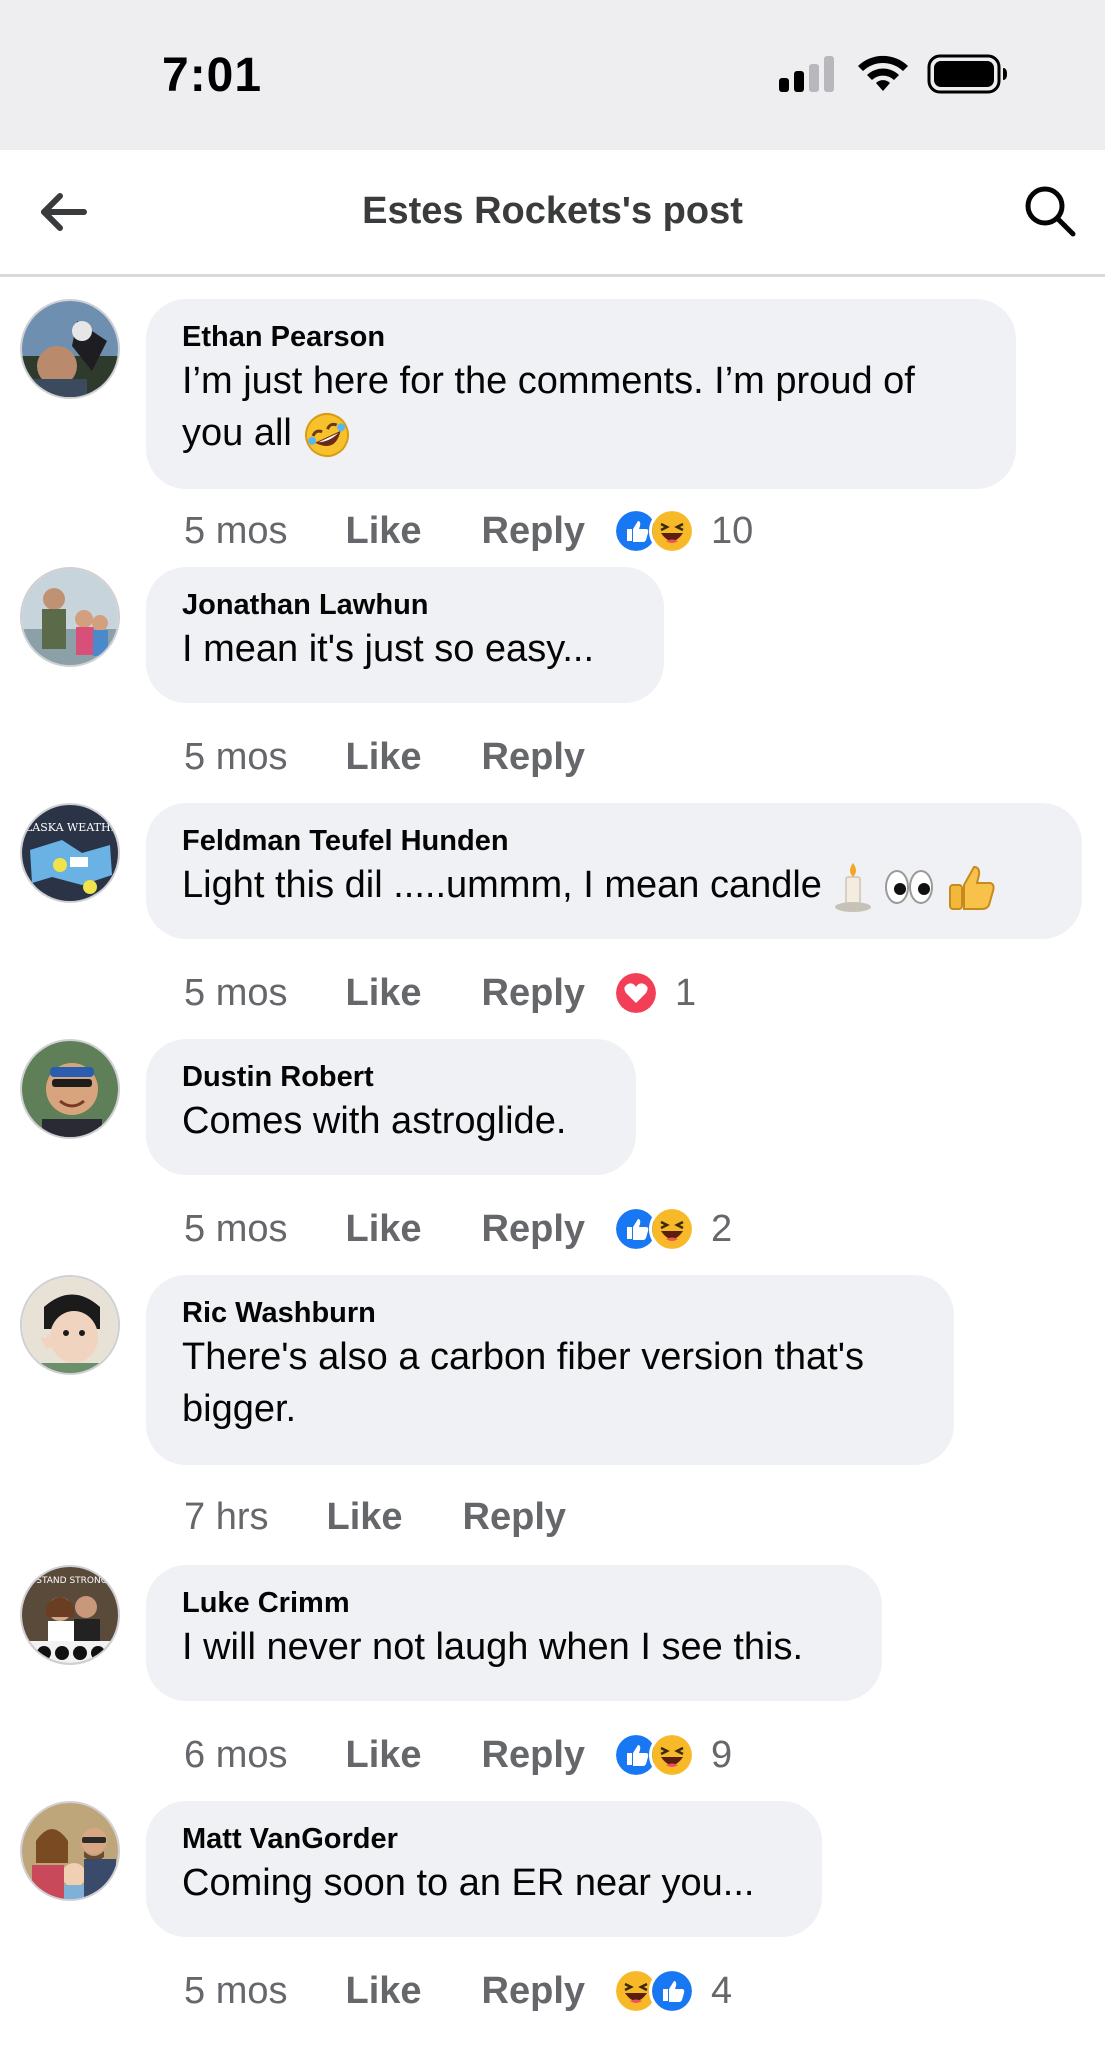  Describe the element at coordinates (458, 1755) in the screenshot. I see `comment-actions: 6 mos Like Reply 9` at that location.